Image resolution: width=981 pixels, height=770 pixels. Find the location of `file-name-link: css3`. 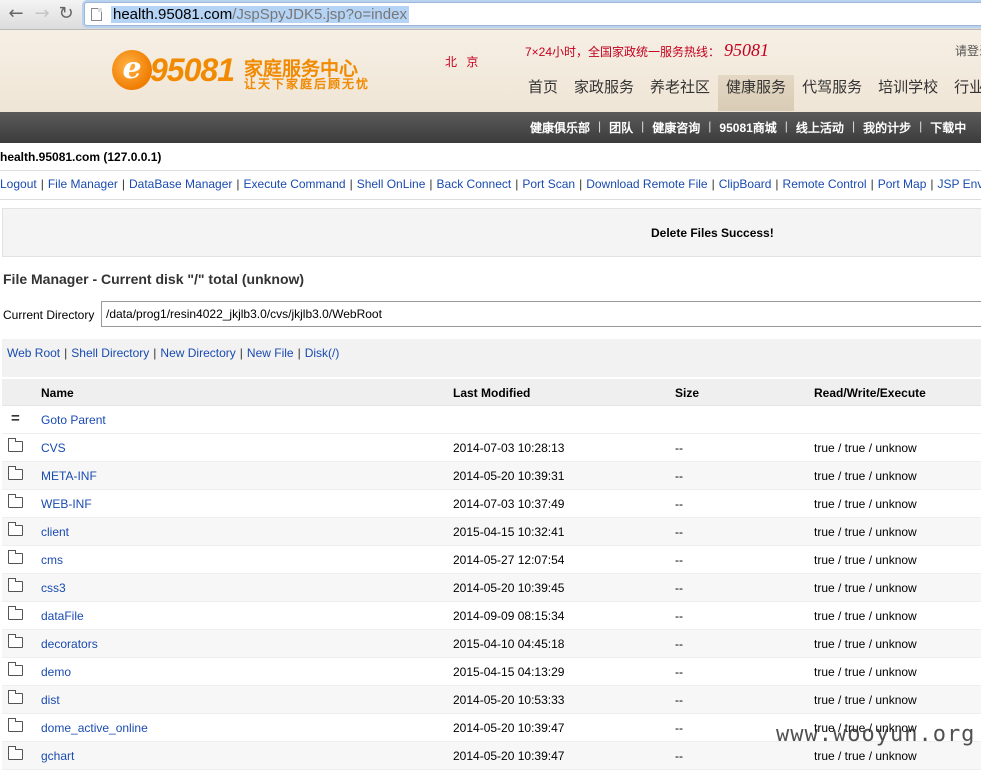

file-name-link: css3 is located at coordinates (53, 588).